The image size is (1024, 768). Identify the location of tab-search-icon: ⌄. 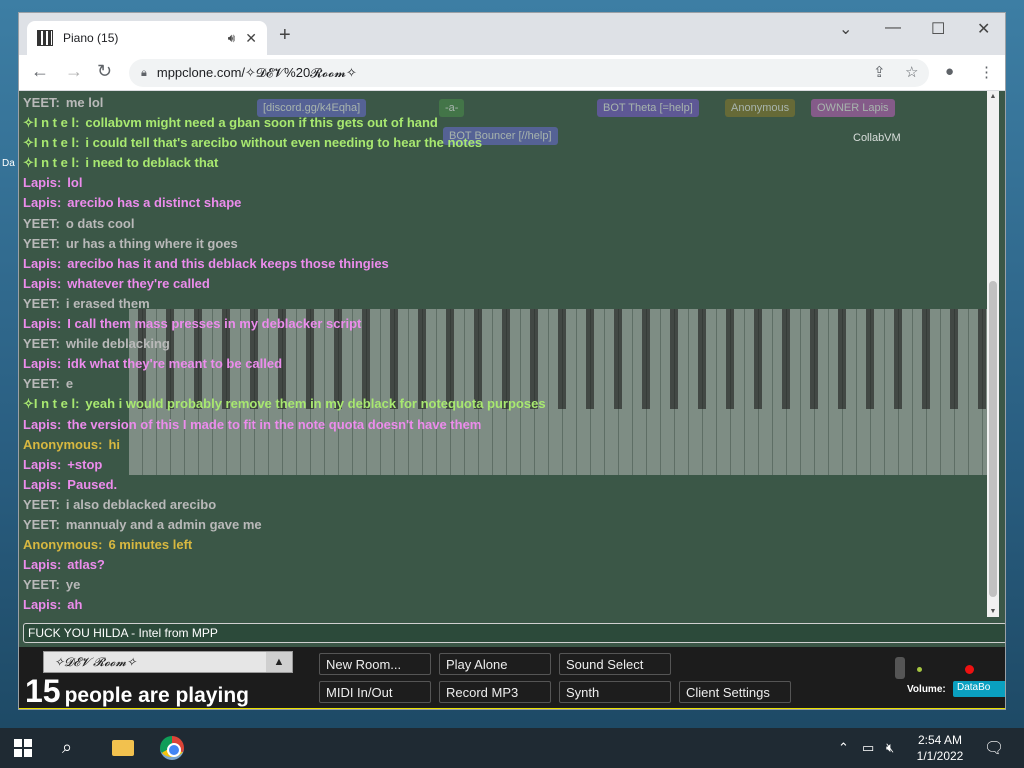
(845, 29).